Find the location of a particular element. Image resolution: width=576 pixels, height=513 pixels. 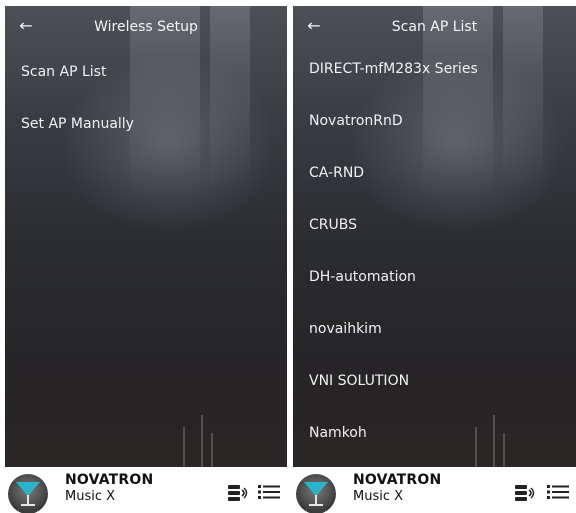

ap-list-item: Namkoh is located at coordinates (437, 433).